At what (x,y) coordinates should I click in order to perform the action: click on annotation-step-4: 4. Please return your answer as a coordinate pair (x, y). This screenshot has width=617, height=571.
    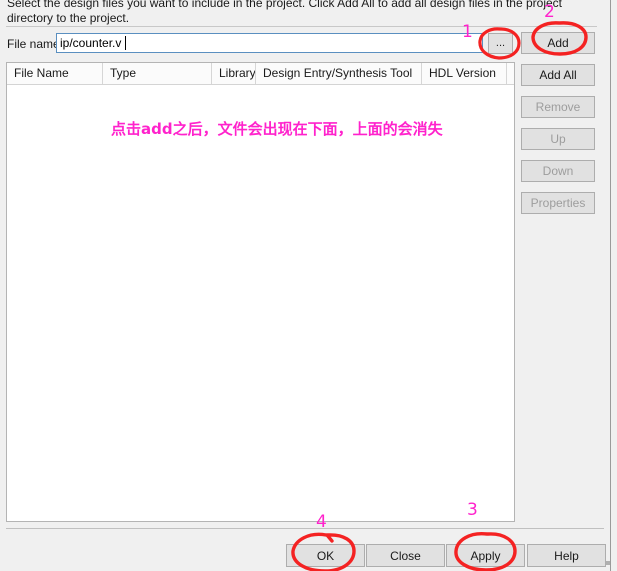
    Looking at the image, I should click on (321, 522).